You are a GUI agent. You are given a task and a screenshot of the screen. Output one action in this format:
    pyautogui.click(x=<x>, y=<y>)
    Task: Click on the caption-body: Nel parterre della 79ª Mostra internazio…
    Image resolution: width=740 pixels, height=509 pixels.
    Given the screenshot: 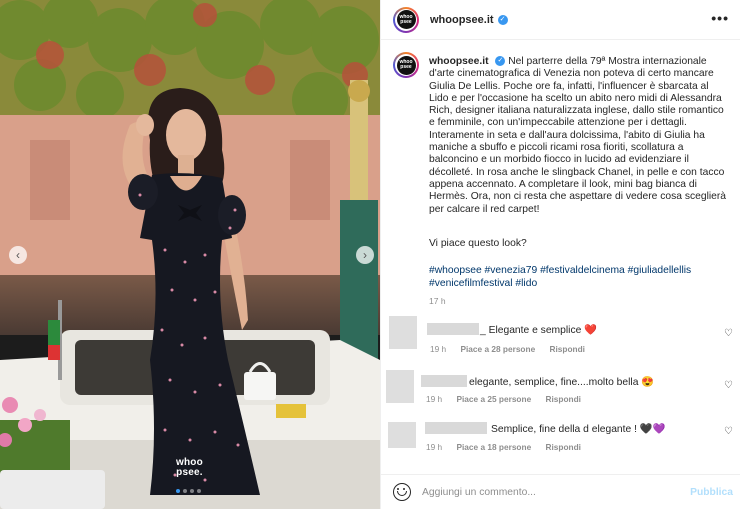 What is the action you would take?
    pyautogui.click(x=578, y=135)
    